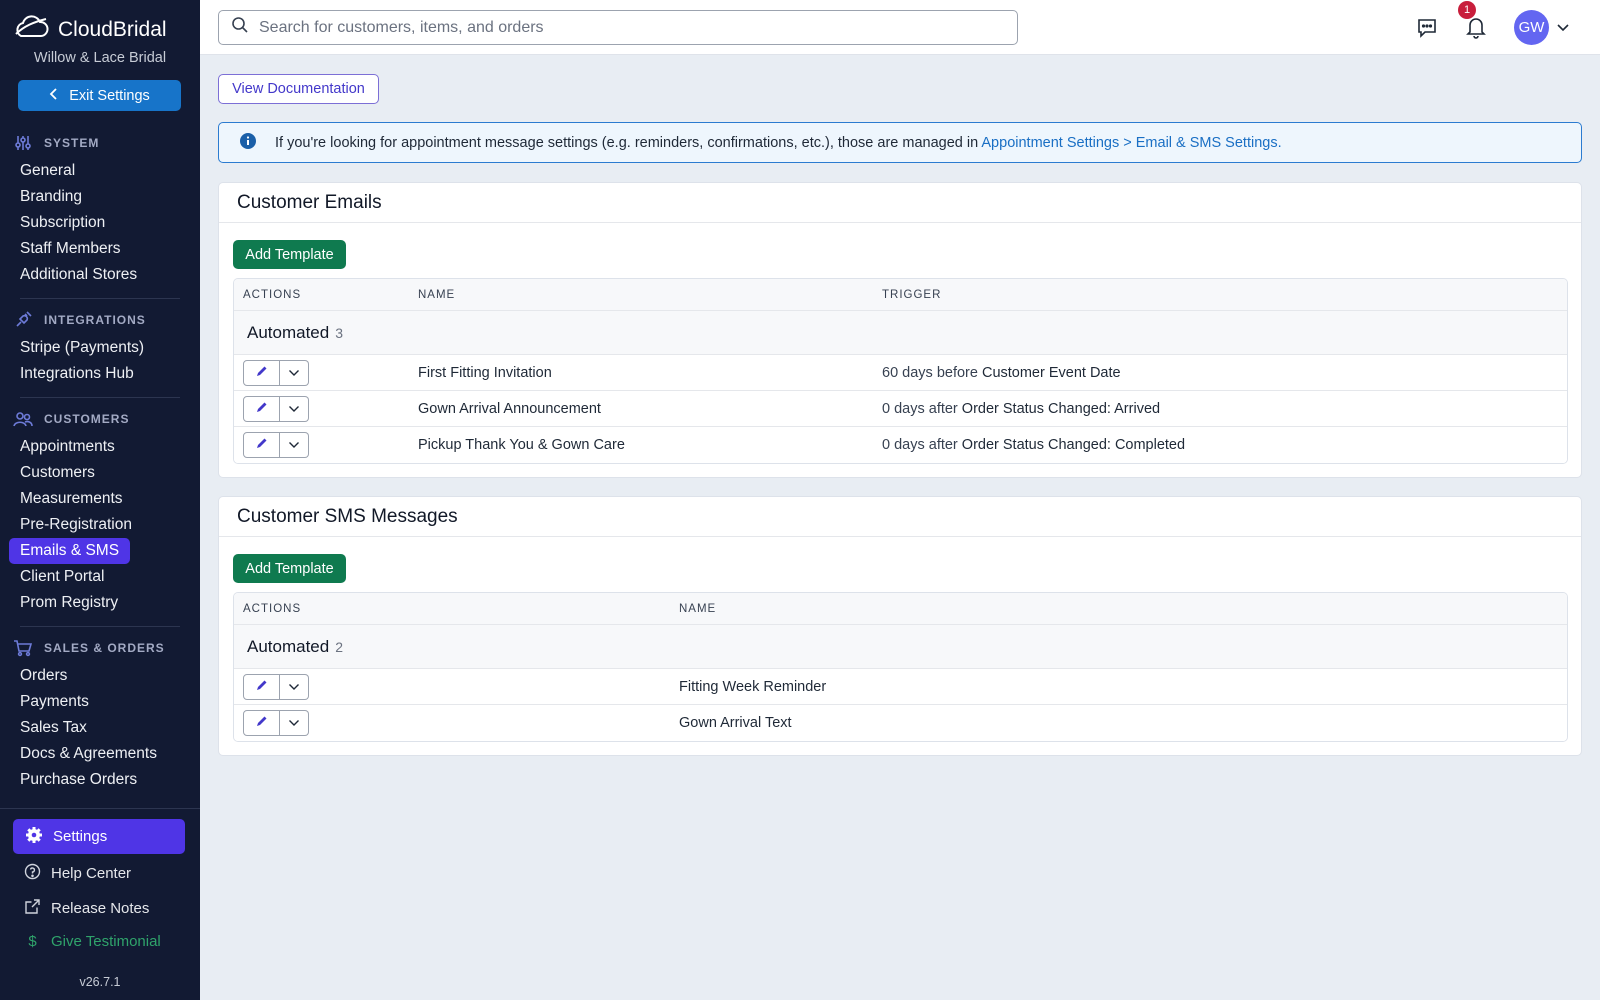 Image resolution: width=1600 pixels, height=1000 pixels. I want to click on search-input, so click(629, 27).